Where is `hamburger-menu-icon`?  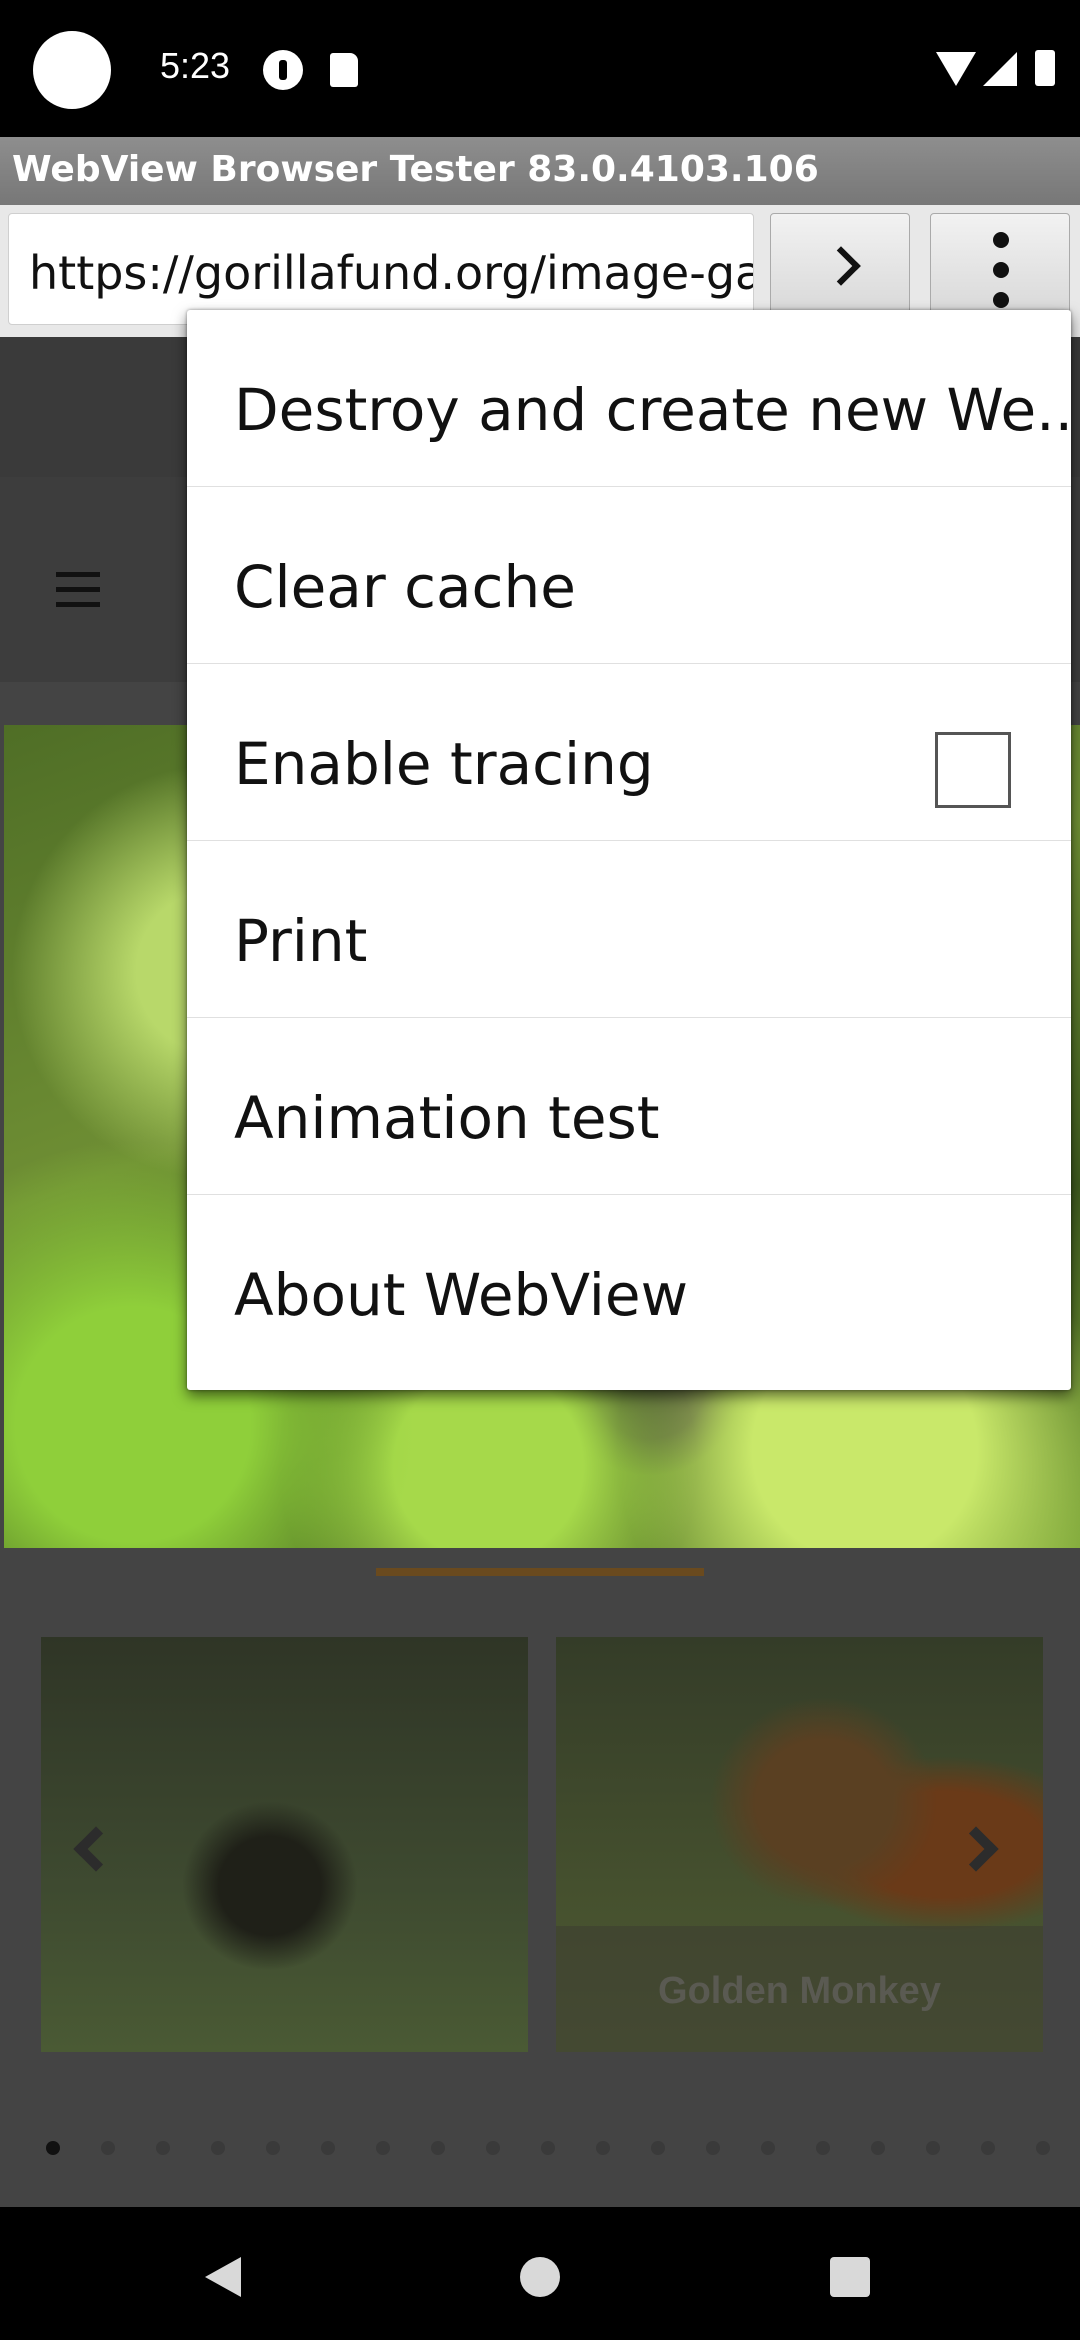
hamburger-menu-icon is located at coordinates (78, 590).